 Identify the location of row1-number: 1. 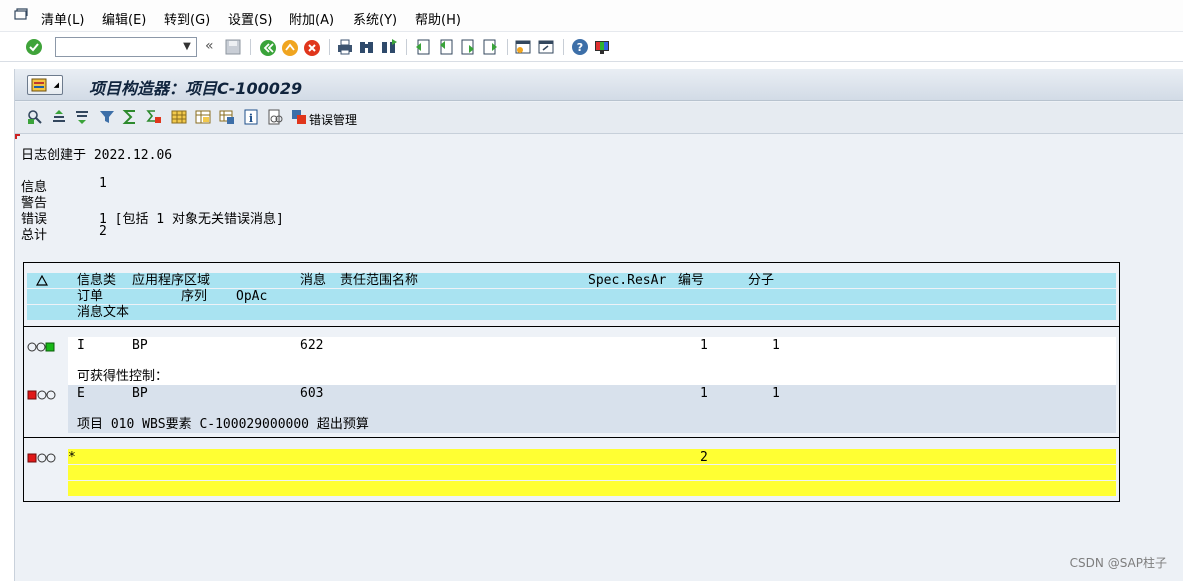
(704, 345).